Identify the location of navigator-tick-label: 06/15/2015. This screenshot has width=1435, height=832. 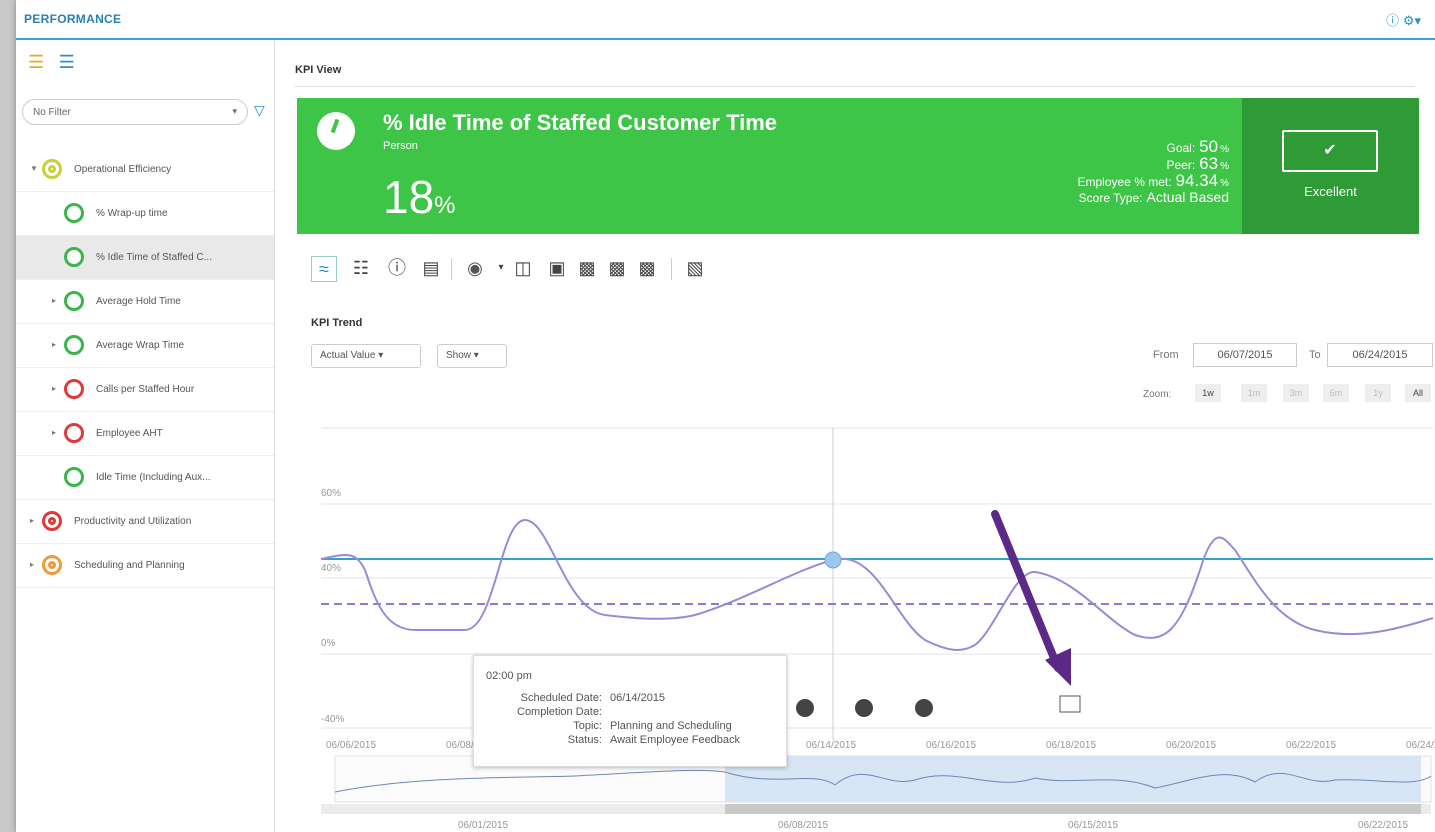
(1093, 825).